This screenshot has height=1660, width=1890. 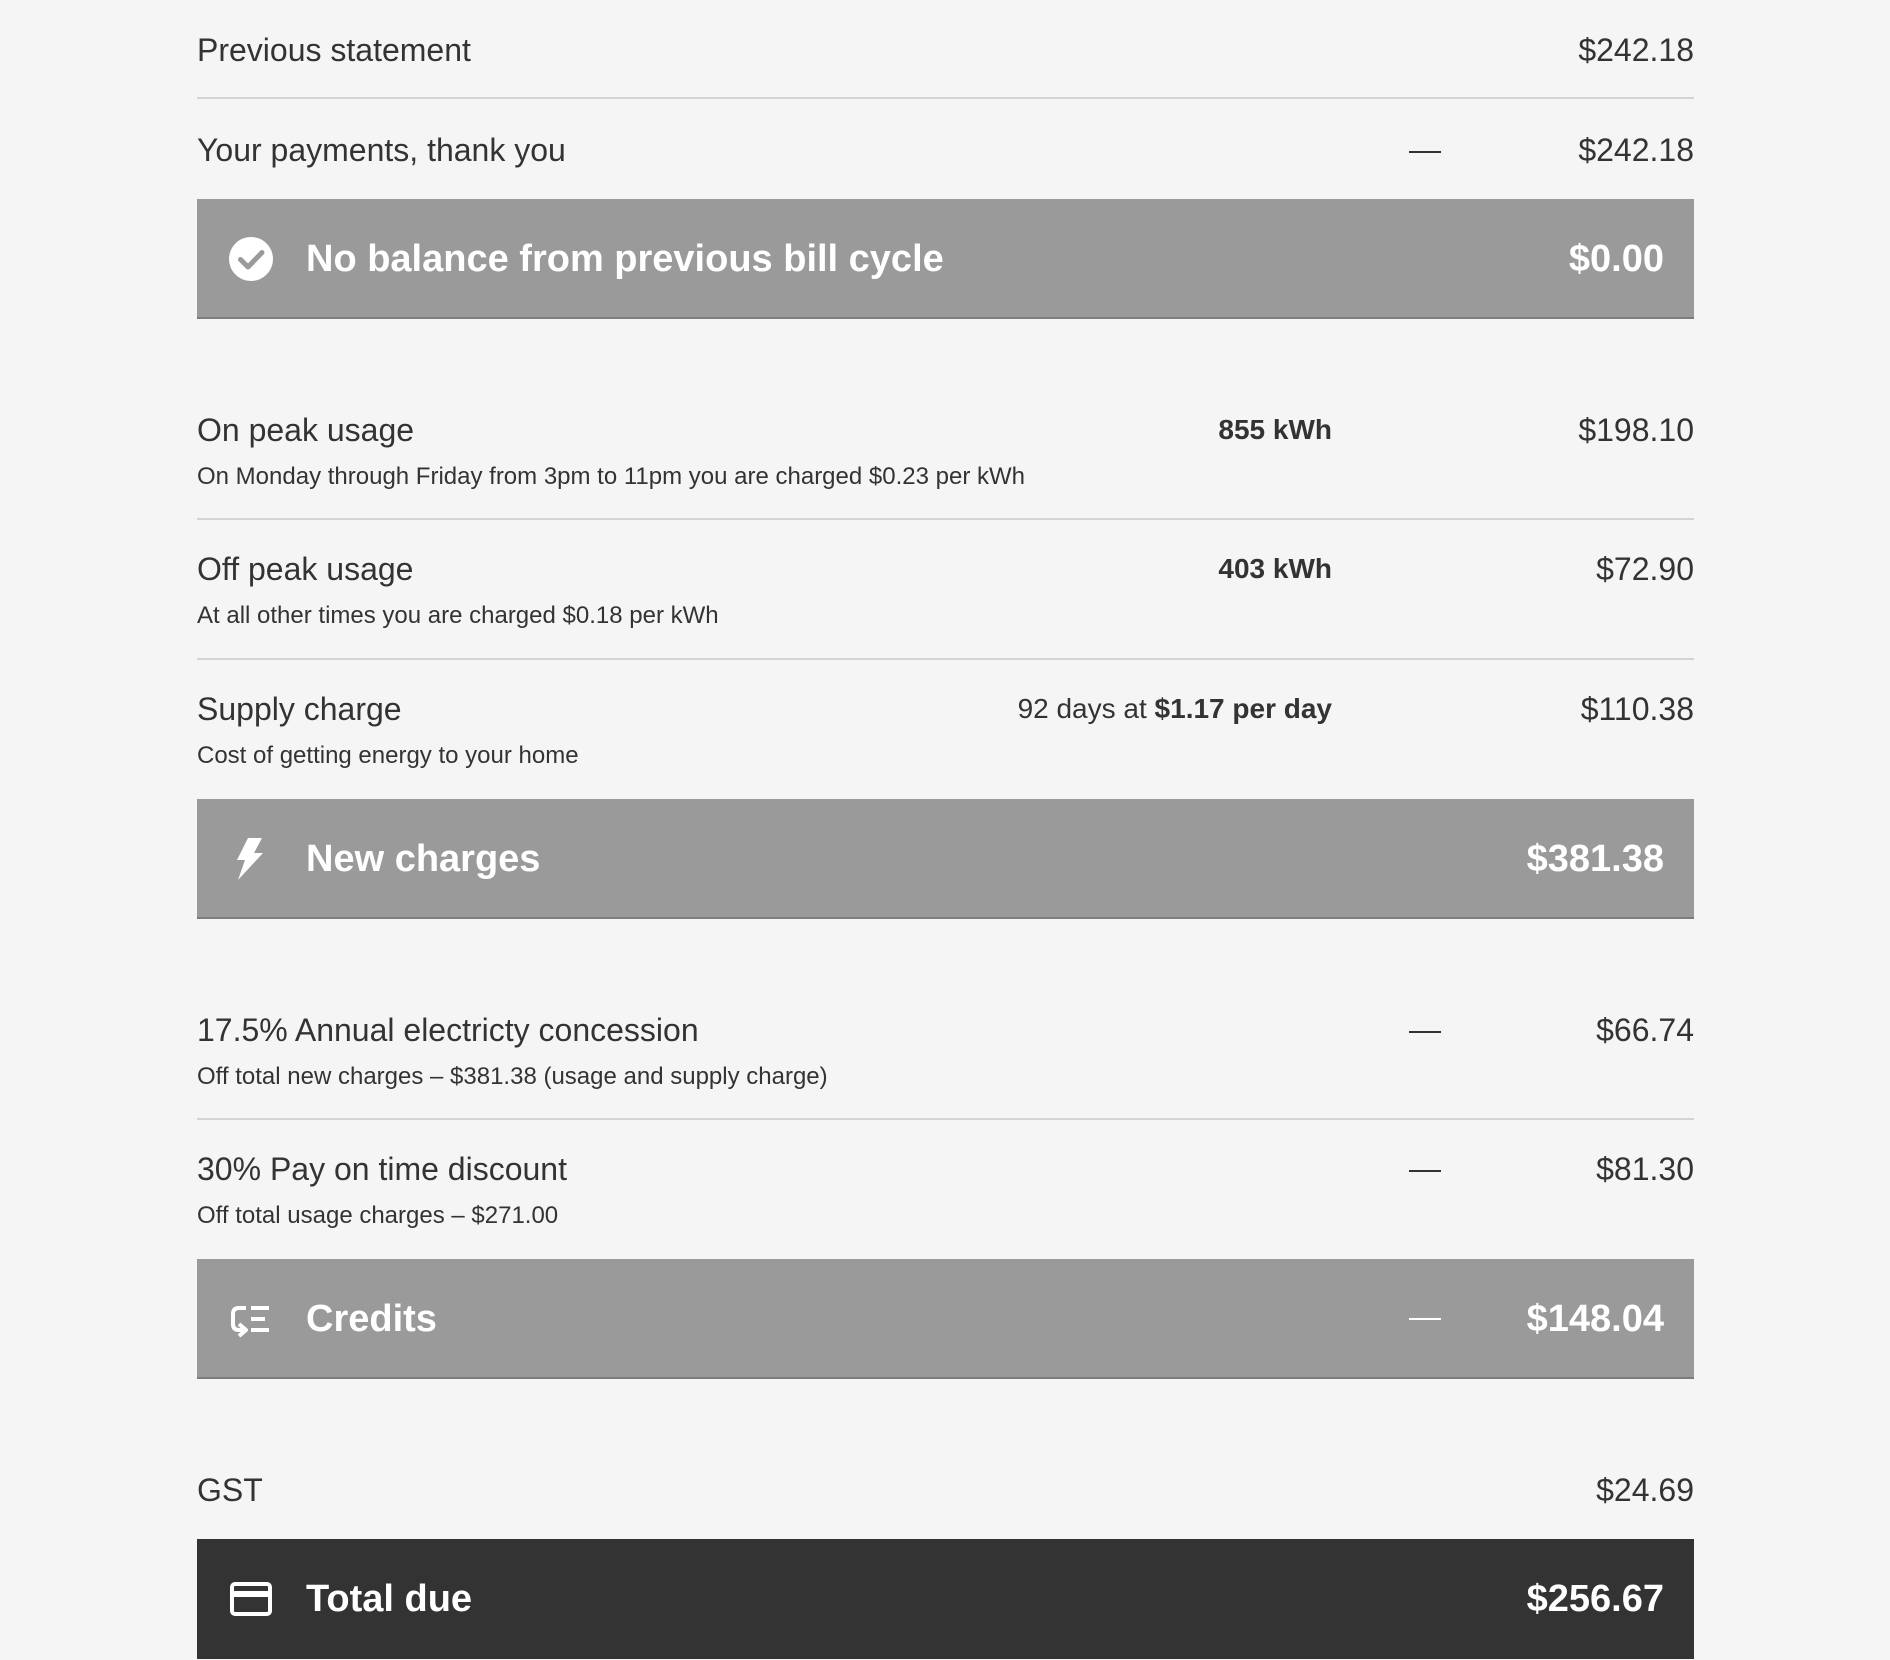 What do you see at coordinates (945, 1599) in the screenshot?
I see `total-due-band: Total due $256.67` at bounding box center [945, 1599].